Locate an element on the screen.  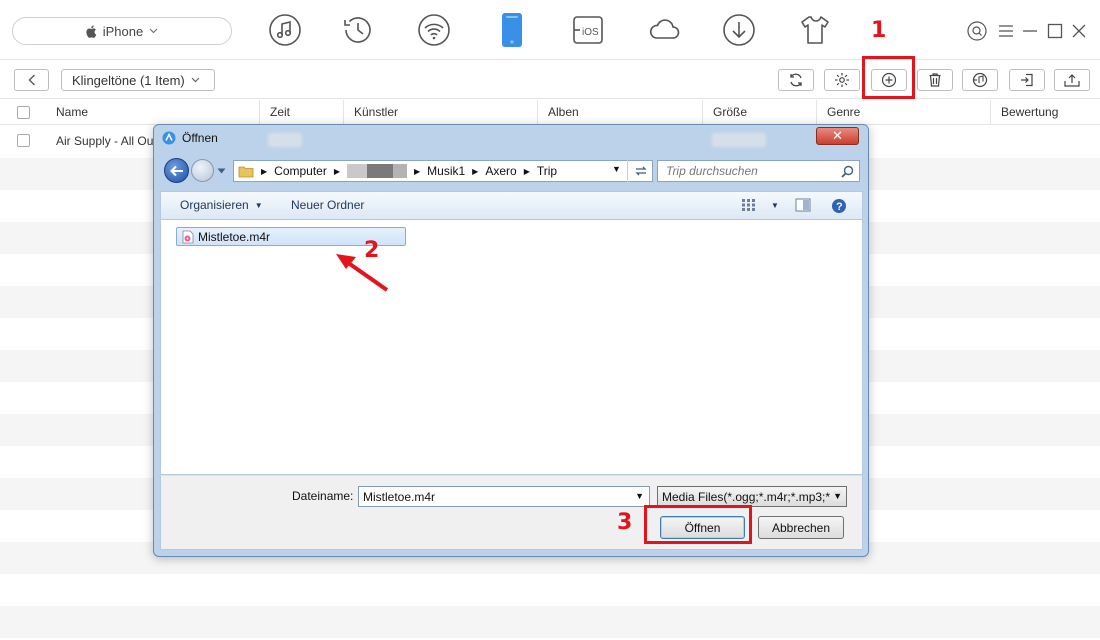
column-size: Größe is located at coordinates (760, 112).